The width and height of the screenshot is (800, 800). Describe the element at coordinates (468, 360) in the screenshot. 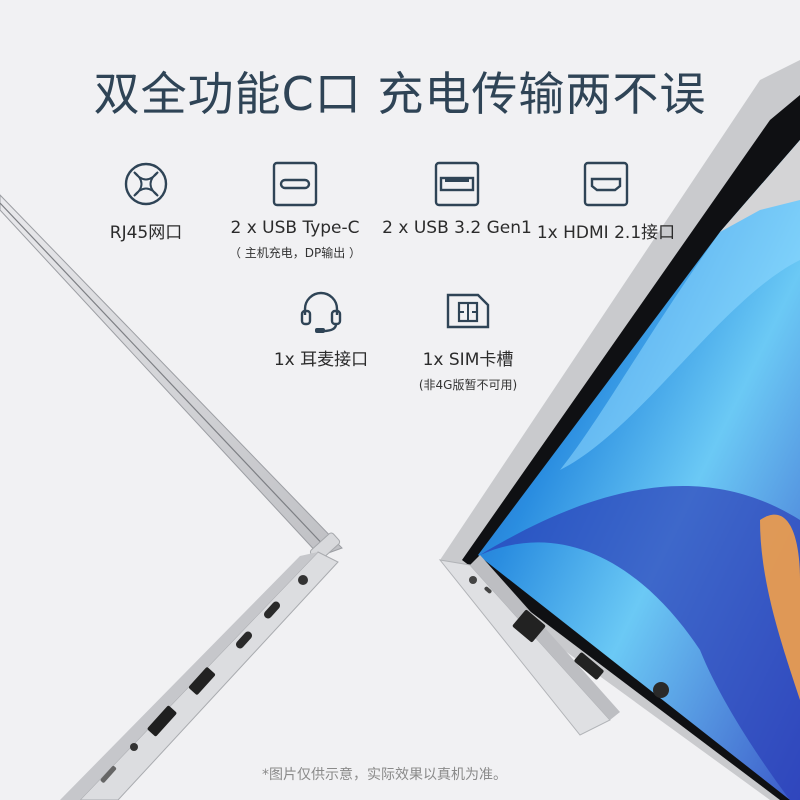

I see `port-label: 1x SIM卡槽` at that location.